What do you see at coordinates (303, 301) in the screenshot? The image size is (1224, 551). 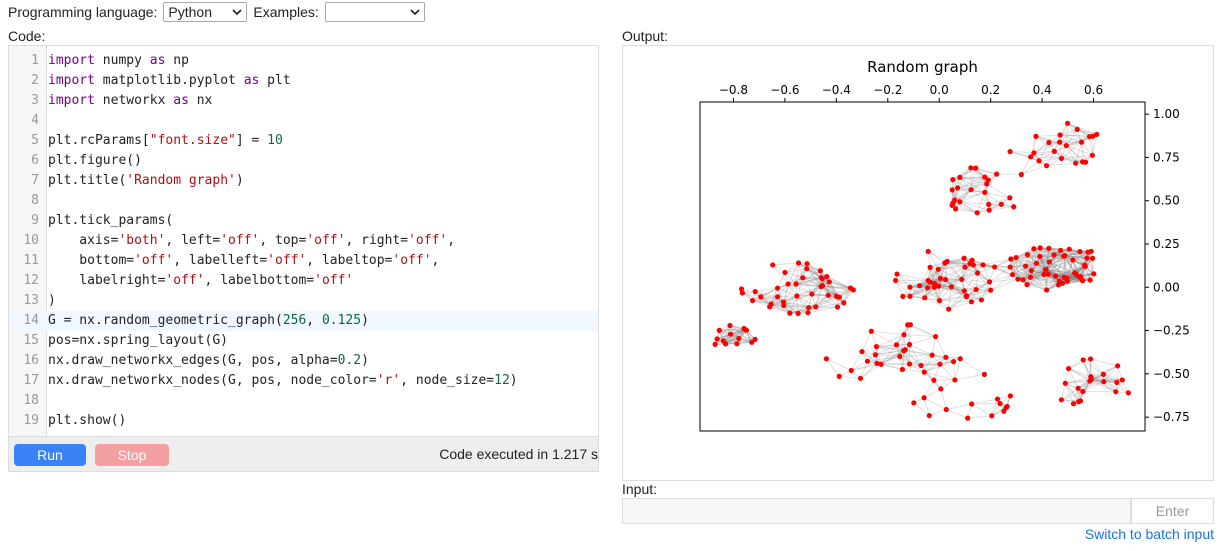 I see `code-line: 13)` at bounding box center [303, 301].